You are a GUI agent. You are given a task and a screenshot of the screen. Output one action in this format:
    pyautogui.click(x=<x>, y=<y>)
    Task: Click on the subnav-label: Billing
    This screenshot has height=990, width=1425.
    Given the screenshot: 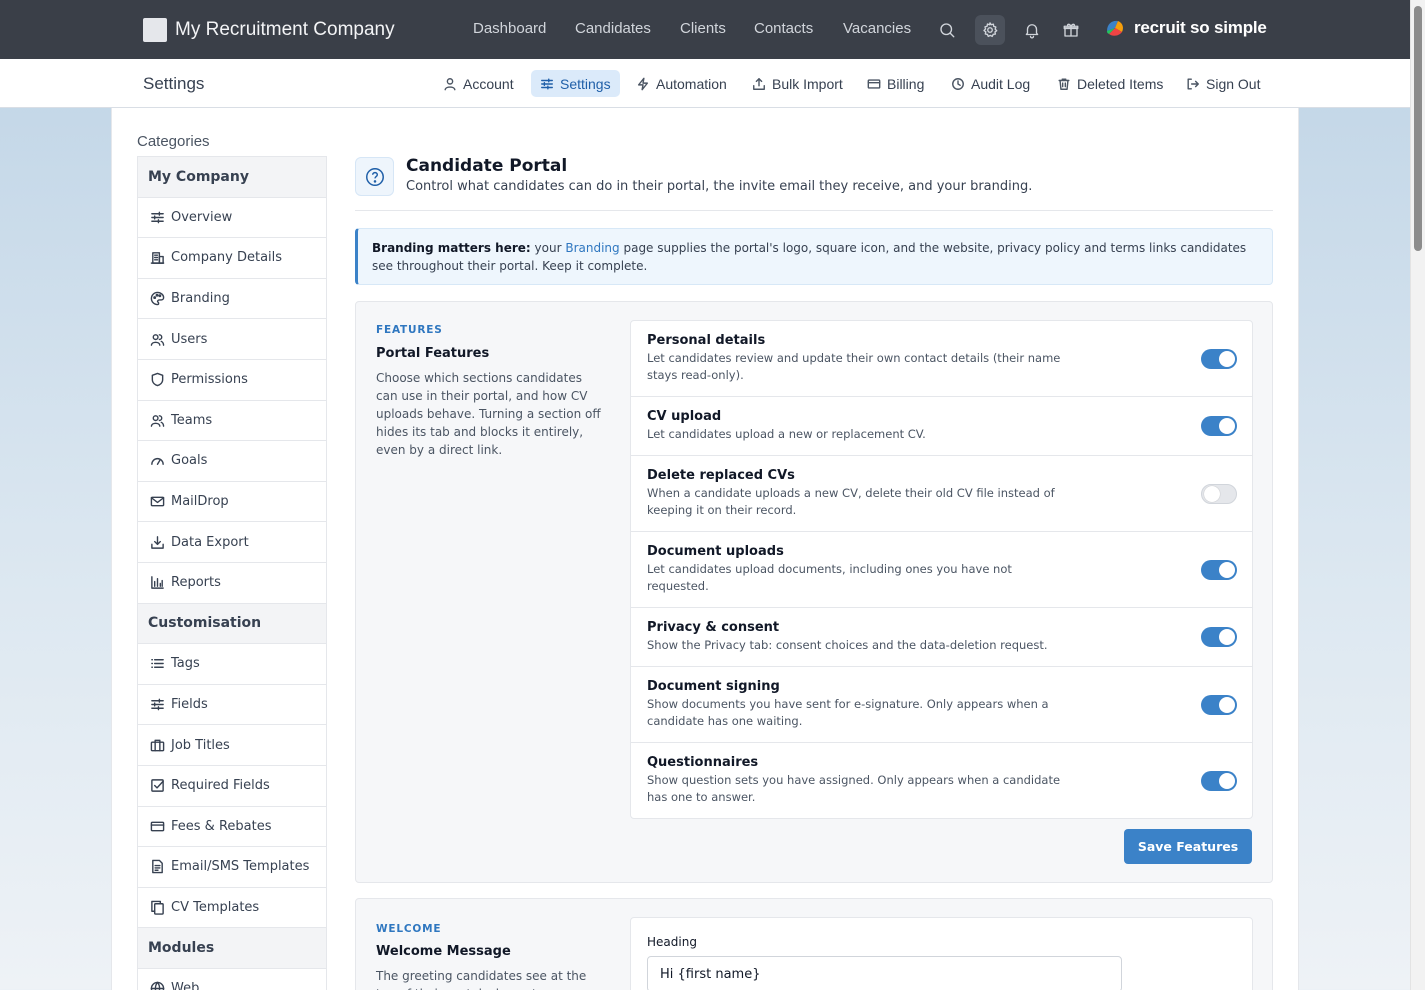 What is the action you would take?
    pyautogui.click(x=906, y=83)
    